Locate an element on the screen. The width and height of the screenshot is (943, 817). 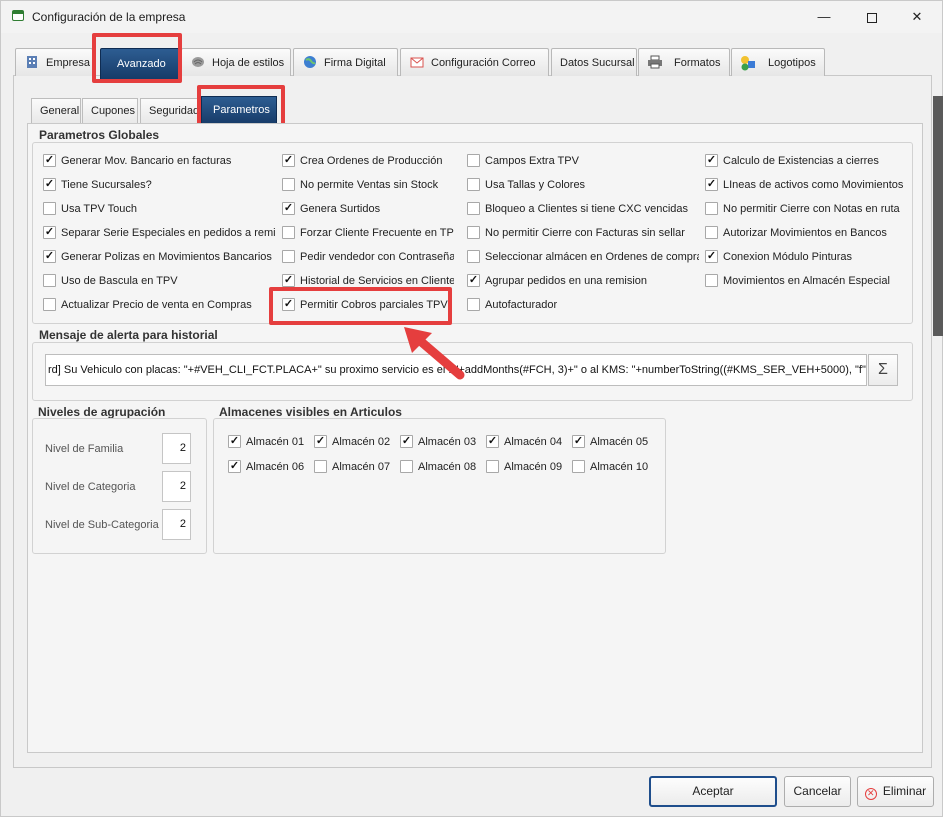
nivel-familia-input: 2 is located at coordinates (176, 448).